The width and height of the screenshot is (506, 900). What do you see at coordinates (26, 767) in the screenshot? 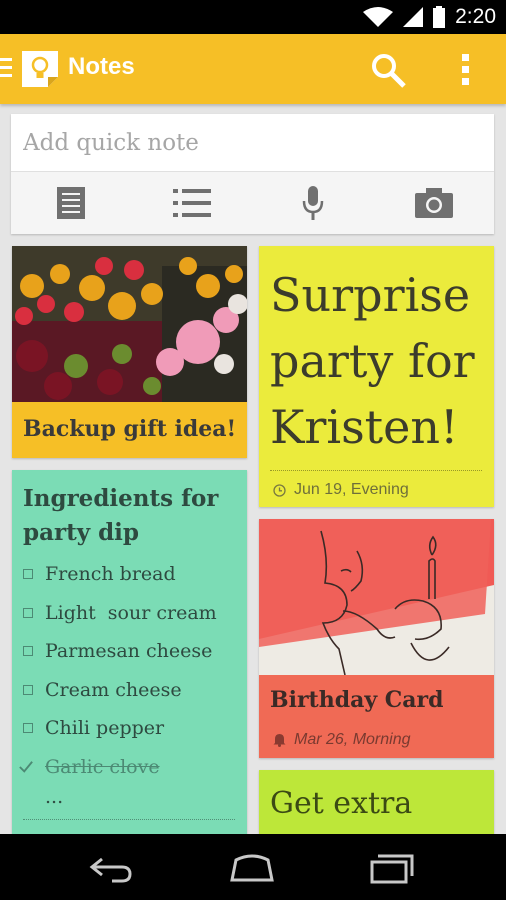
I see `checkmark-icon` at bounding box center [26, 767].